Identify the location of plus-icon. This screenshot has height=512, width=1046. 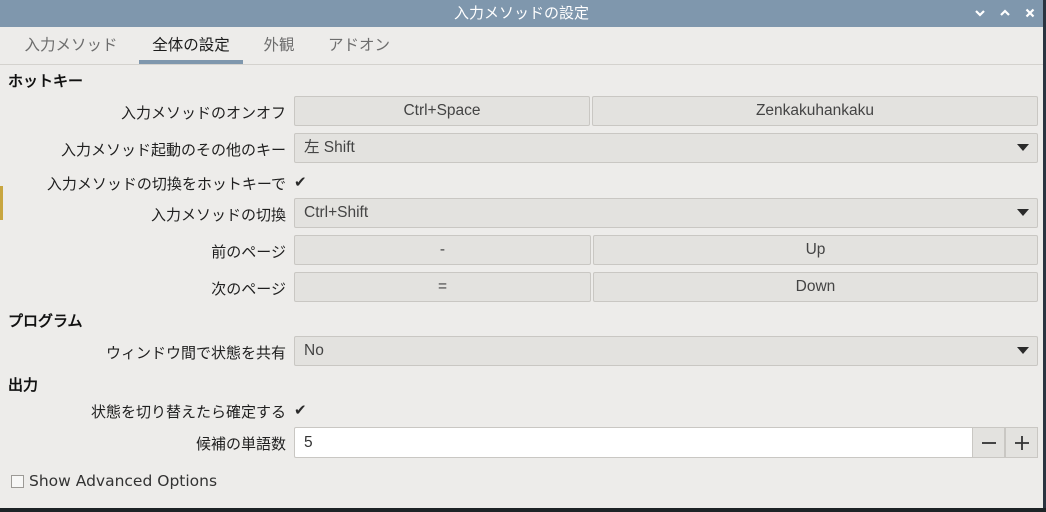
(1021, 442).